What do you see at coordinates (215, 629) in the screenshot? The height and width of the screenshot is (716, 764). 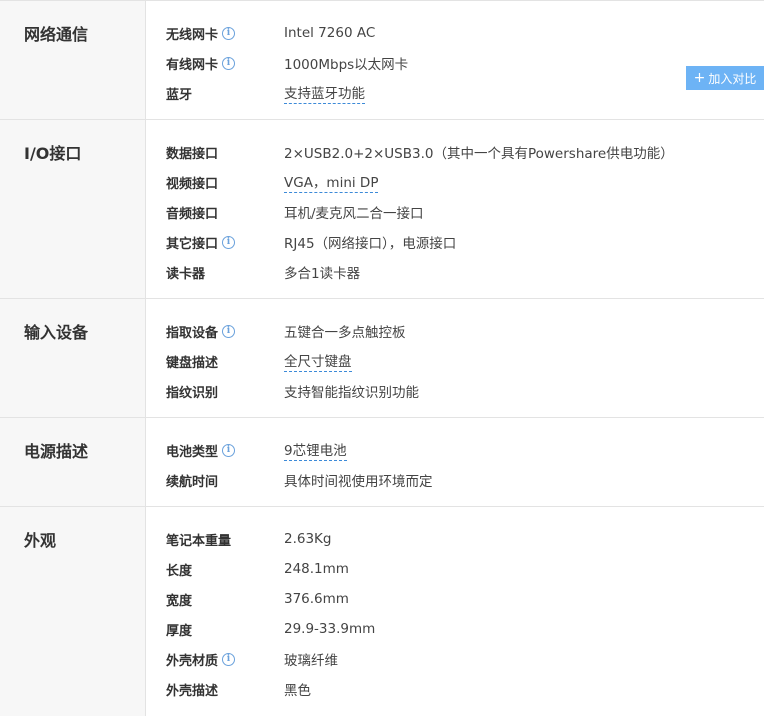 I see `spec-label-cell: 厚度` at bounding box center [215, 629].